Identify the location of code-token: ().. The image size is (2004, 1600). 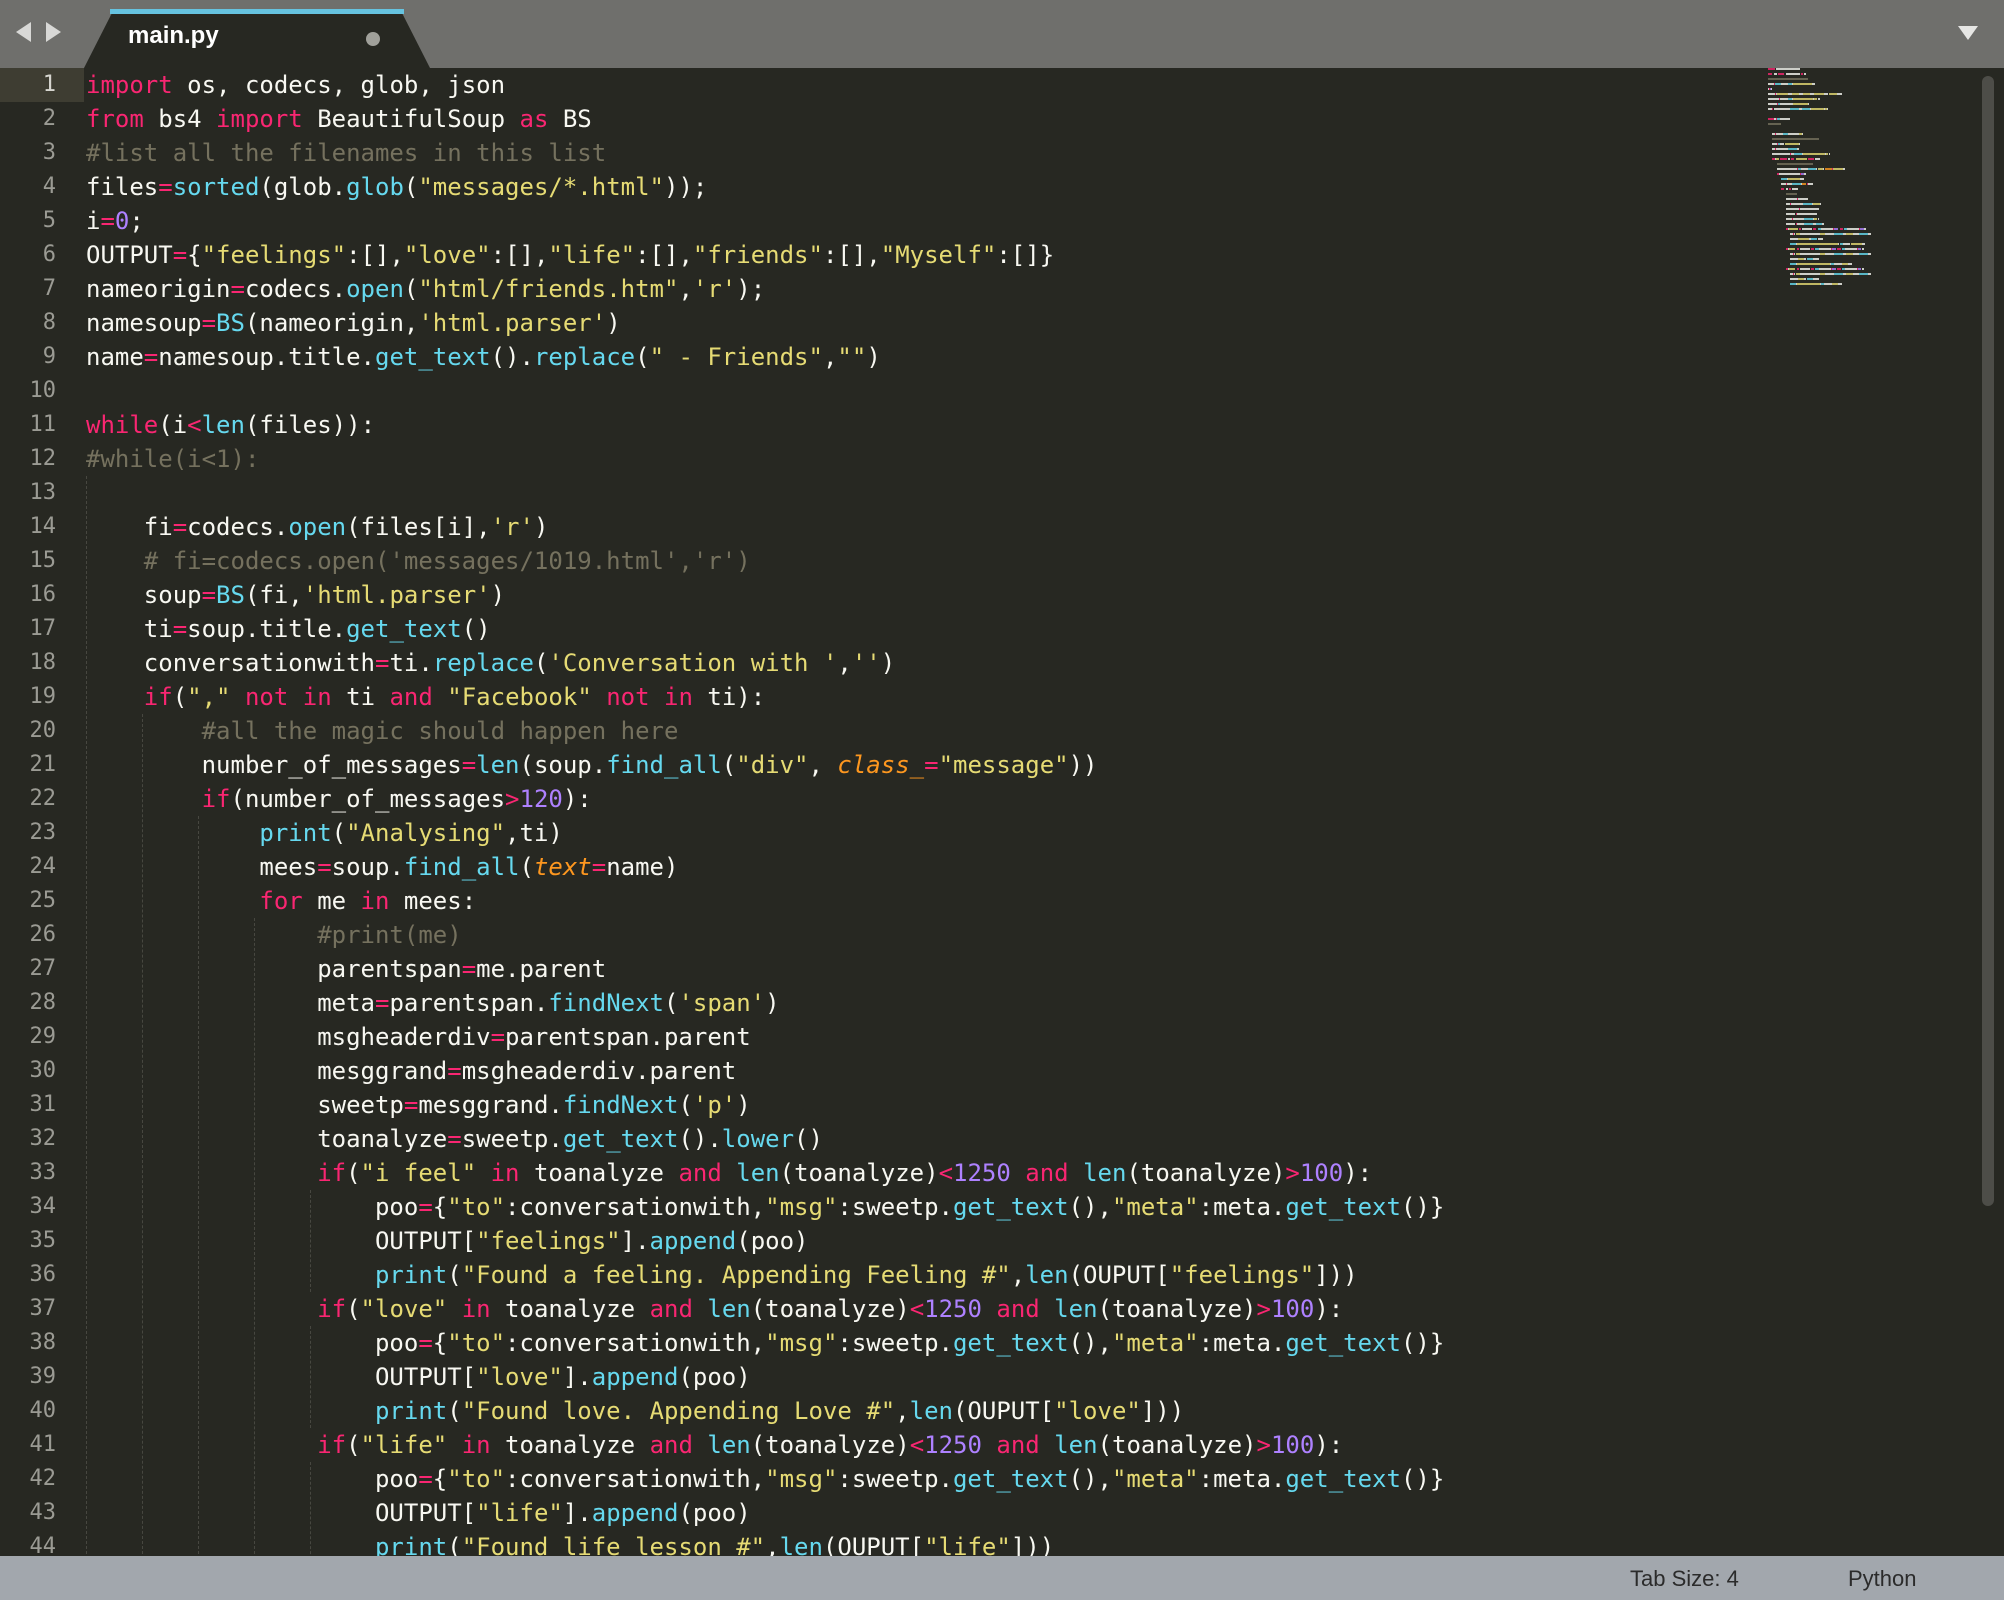
(512, 357).